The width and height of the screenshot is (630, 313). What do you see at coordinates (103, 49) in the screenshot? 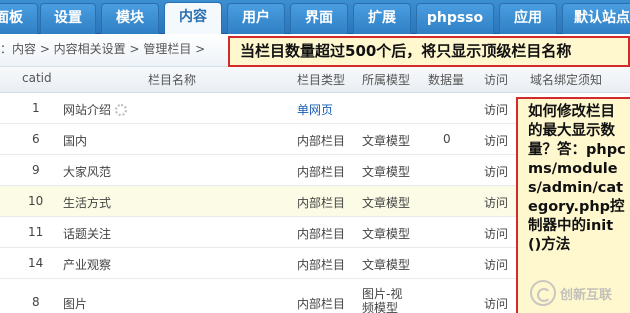
I see `breadcrumb: 位置：内容 > 内容相关设置 > 管理栏目 >` at bounding box center [103, 49].